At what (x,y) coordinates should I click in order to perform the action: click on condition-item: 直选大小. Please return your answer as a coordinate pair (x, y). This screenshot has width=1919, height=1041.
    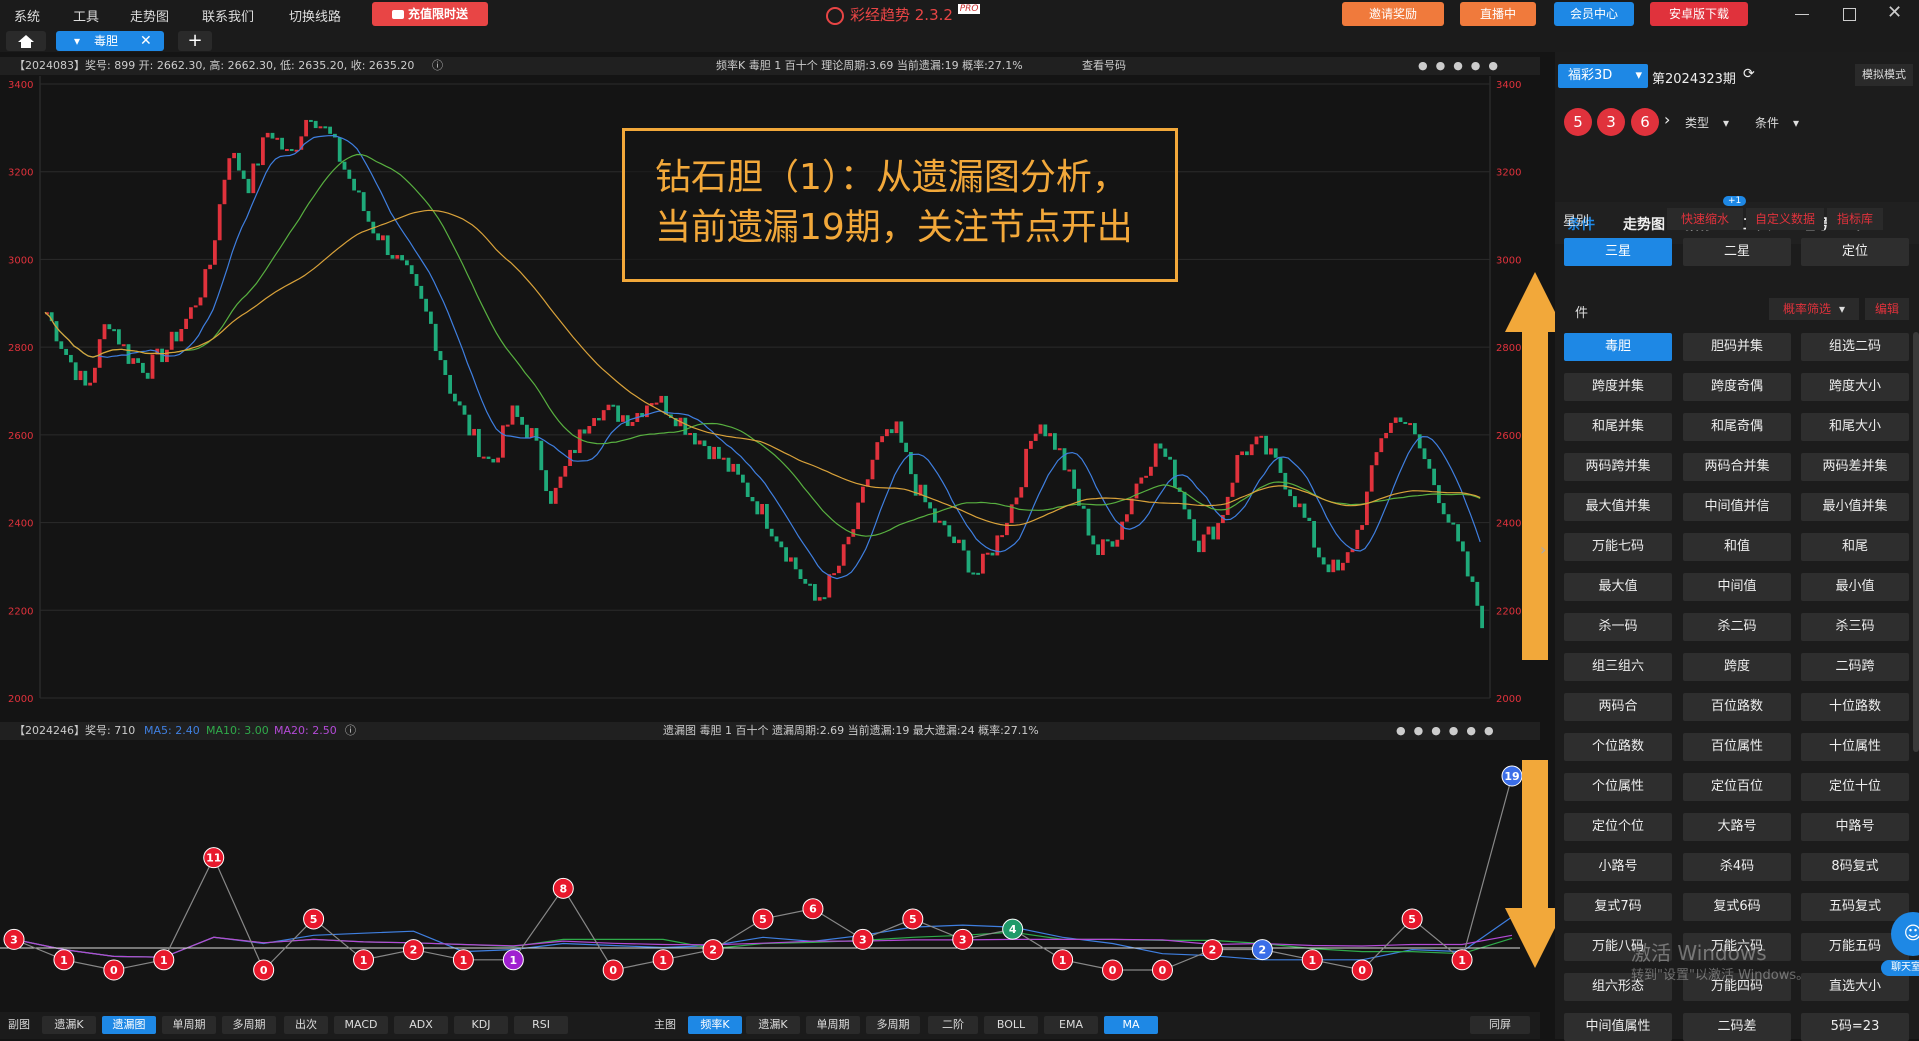
    Looking at the image, I should click on (1855, 987).